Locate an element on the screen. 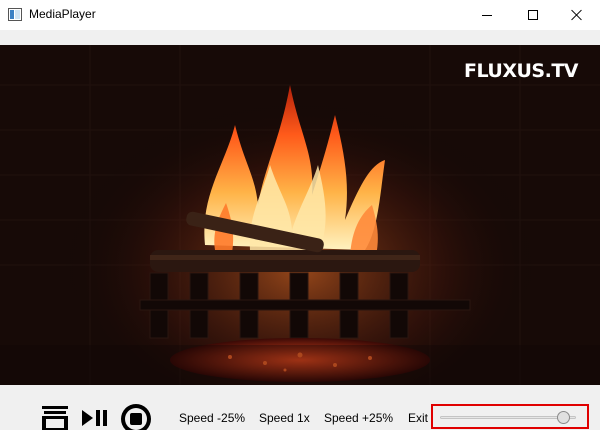 This screenshot has width=600, height=430. maximize-icon is located at coordinates (533, 15).